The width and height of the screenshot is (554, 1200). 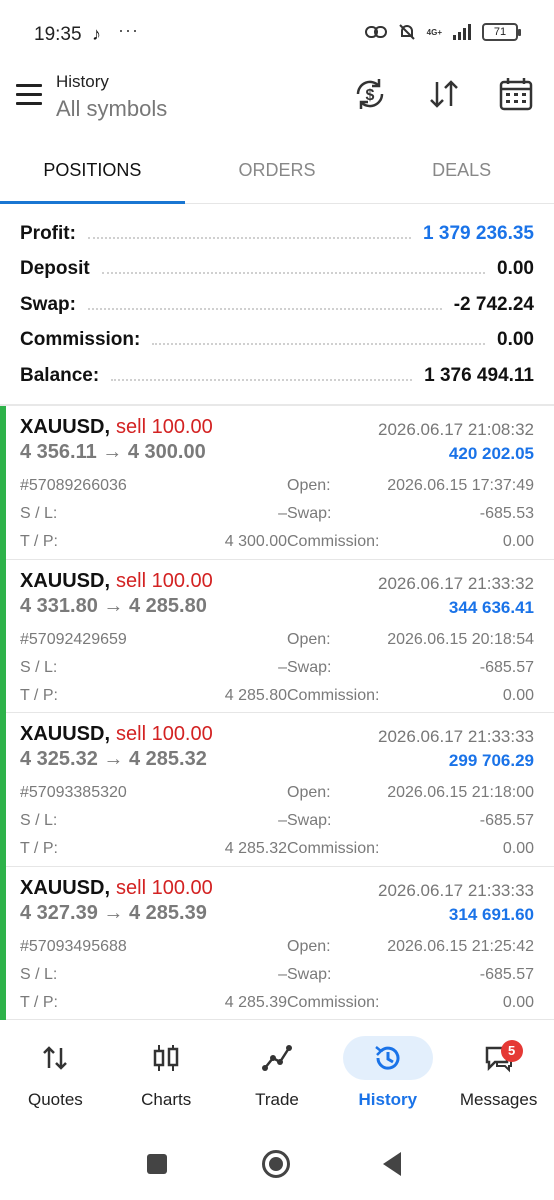 I want to click on position-close-time: 2026.06.17 21:08:32, so click(x=456, y=429).